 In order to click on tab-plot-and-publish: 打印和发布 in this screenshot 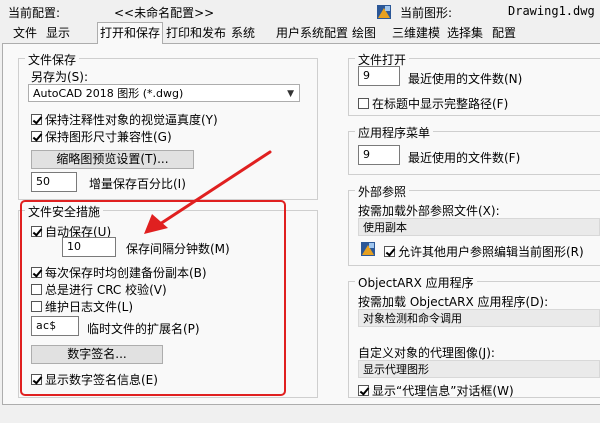, I will do `click(196, 33)`.